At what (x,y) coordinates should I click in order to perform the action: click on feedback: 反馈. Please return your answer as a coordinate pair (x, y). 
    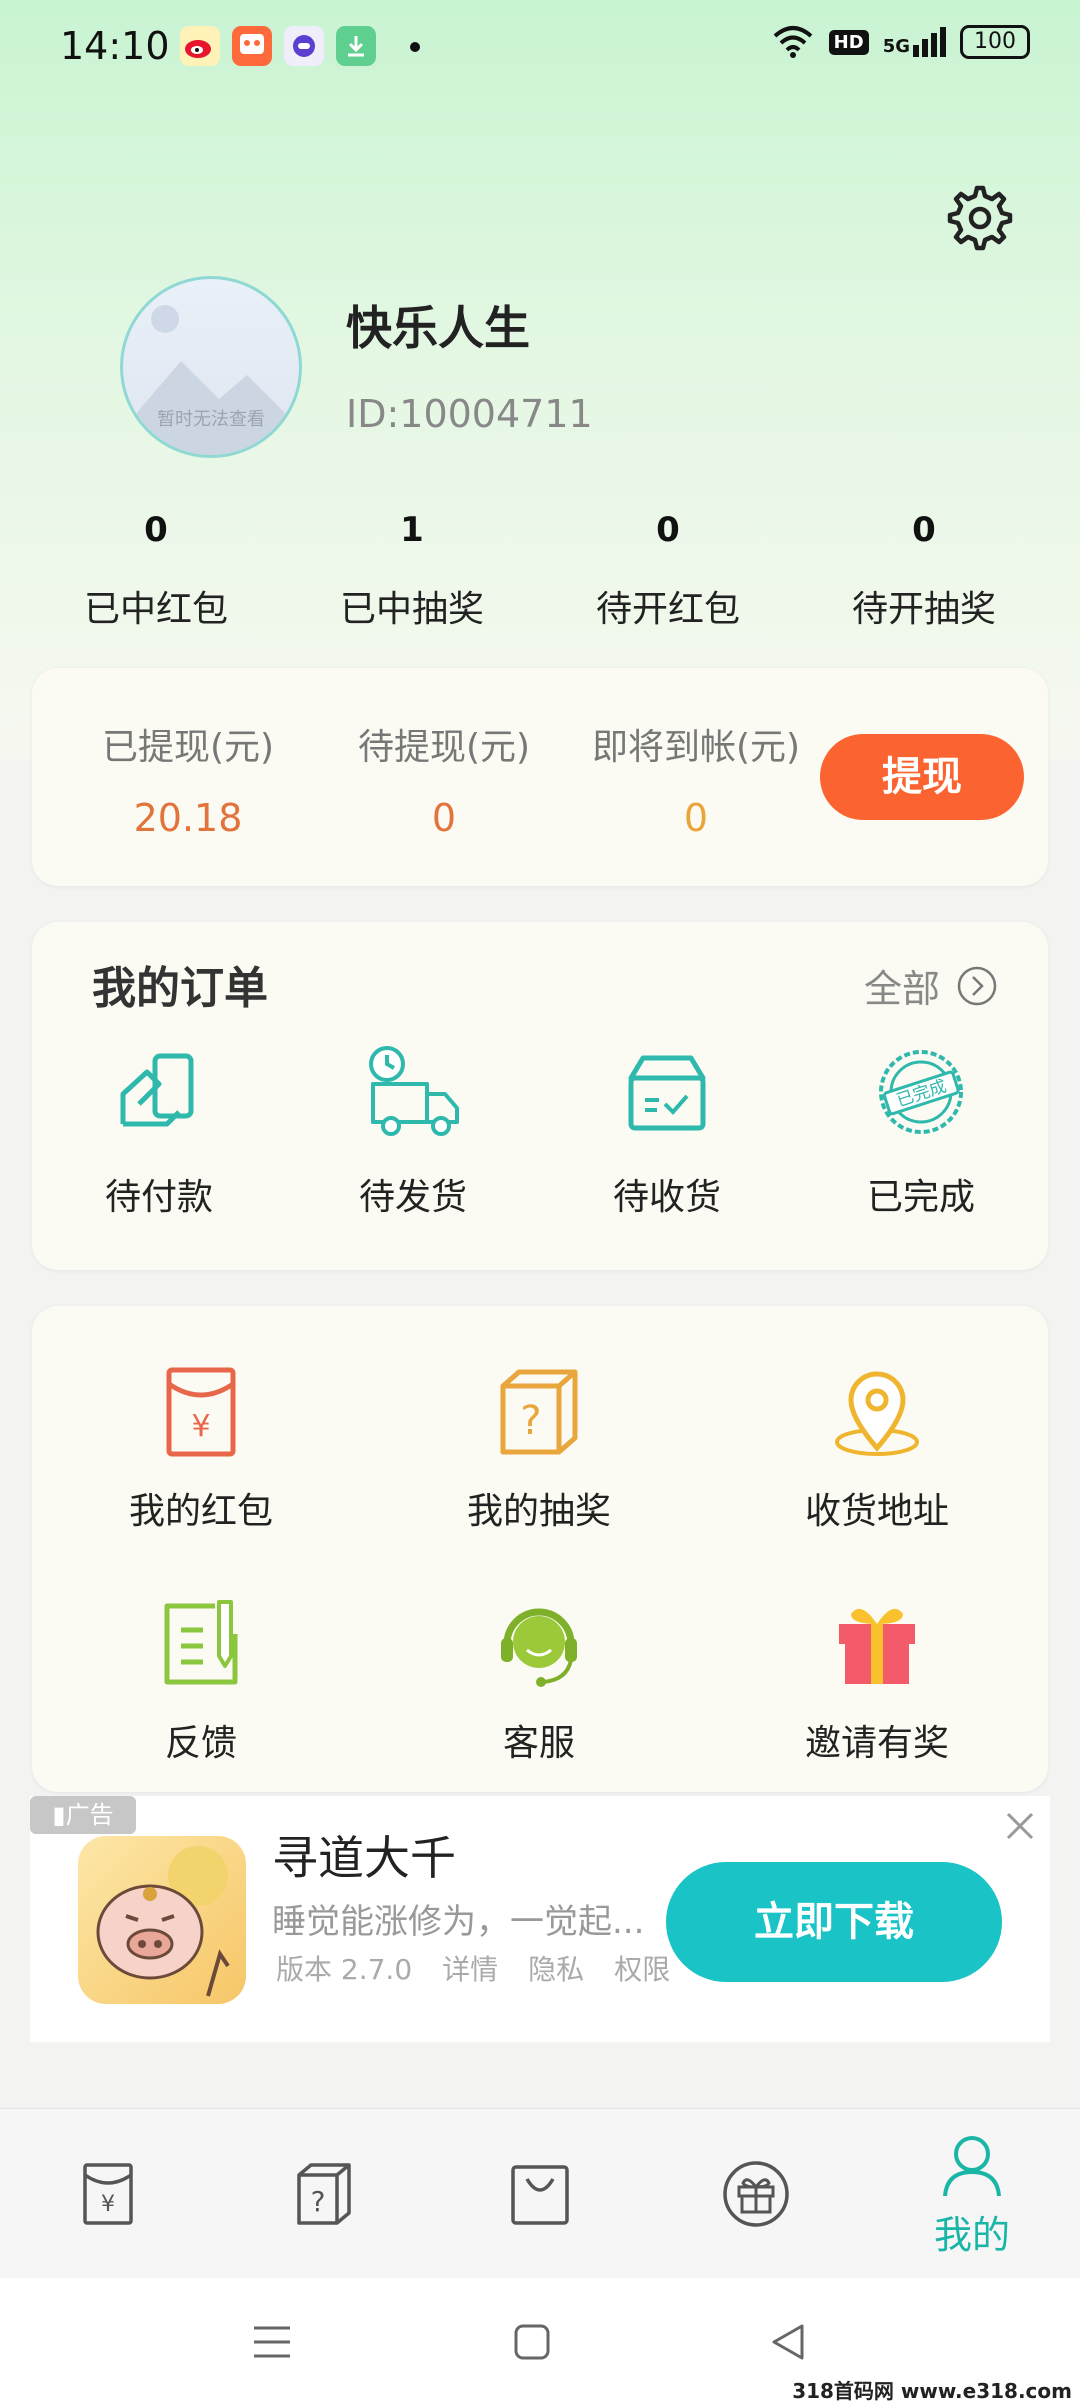
    Looking at the image, I should click on (201, 1680).